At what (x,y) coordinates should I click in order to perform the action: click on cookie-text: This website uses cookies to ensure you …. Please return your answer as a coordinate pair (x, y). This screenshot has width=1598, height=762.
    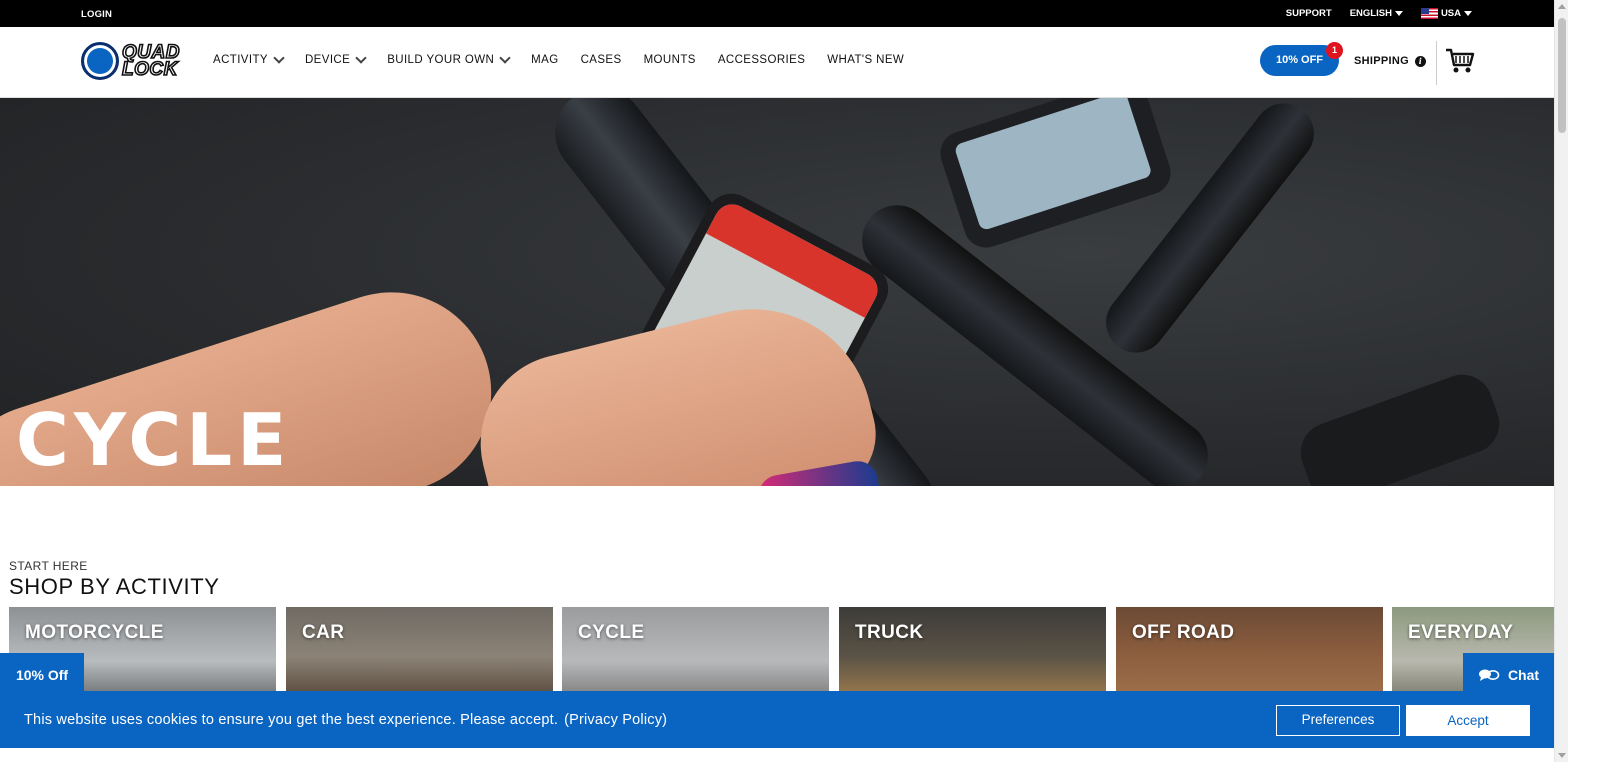
    Looking at the image, I should click on (291, 720).